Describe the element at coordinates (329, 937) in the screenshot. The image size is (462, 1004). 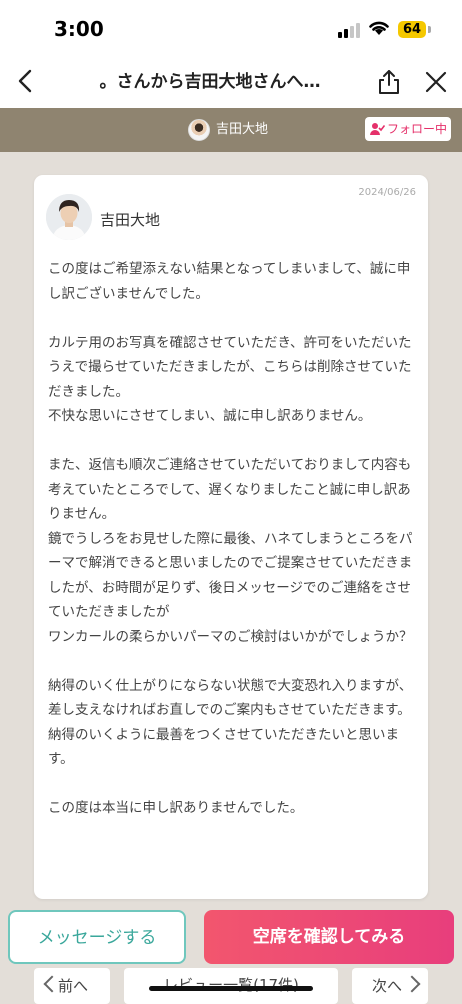
I see `check-availability-button: 空席を確認してみる` at that location.